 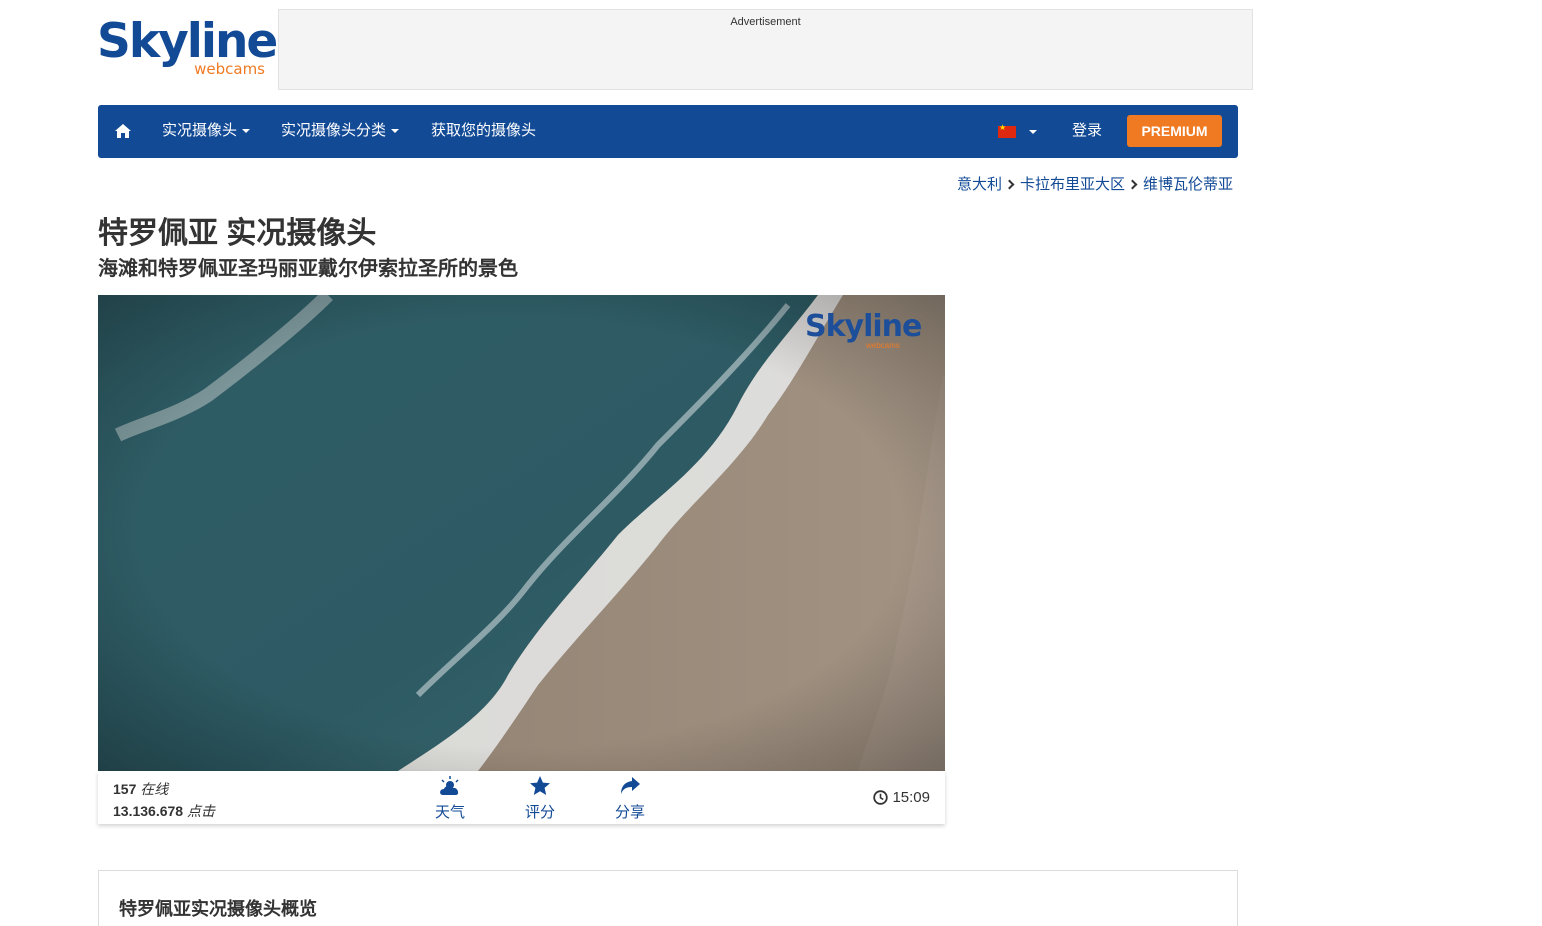 What do you see at coordinates (883, 345) in the screenshot?
I see `webcam-watermark-sub: webcams` at bounding box center [883, 345].